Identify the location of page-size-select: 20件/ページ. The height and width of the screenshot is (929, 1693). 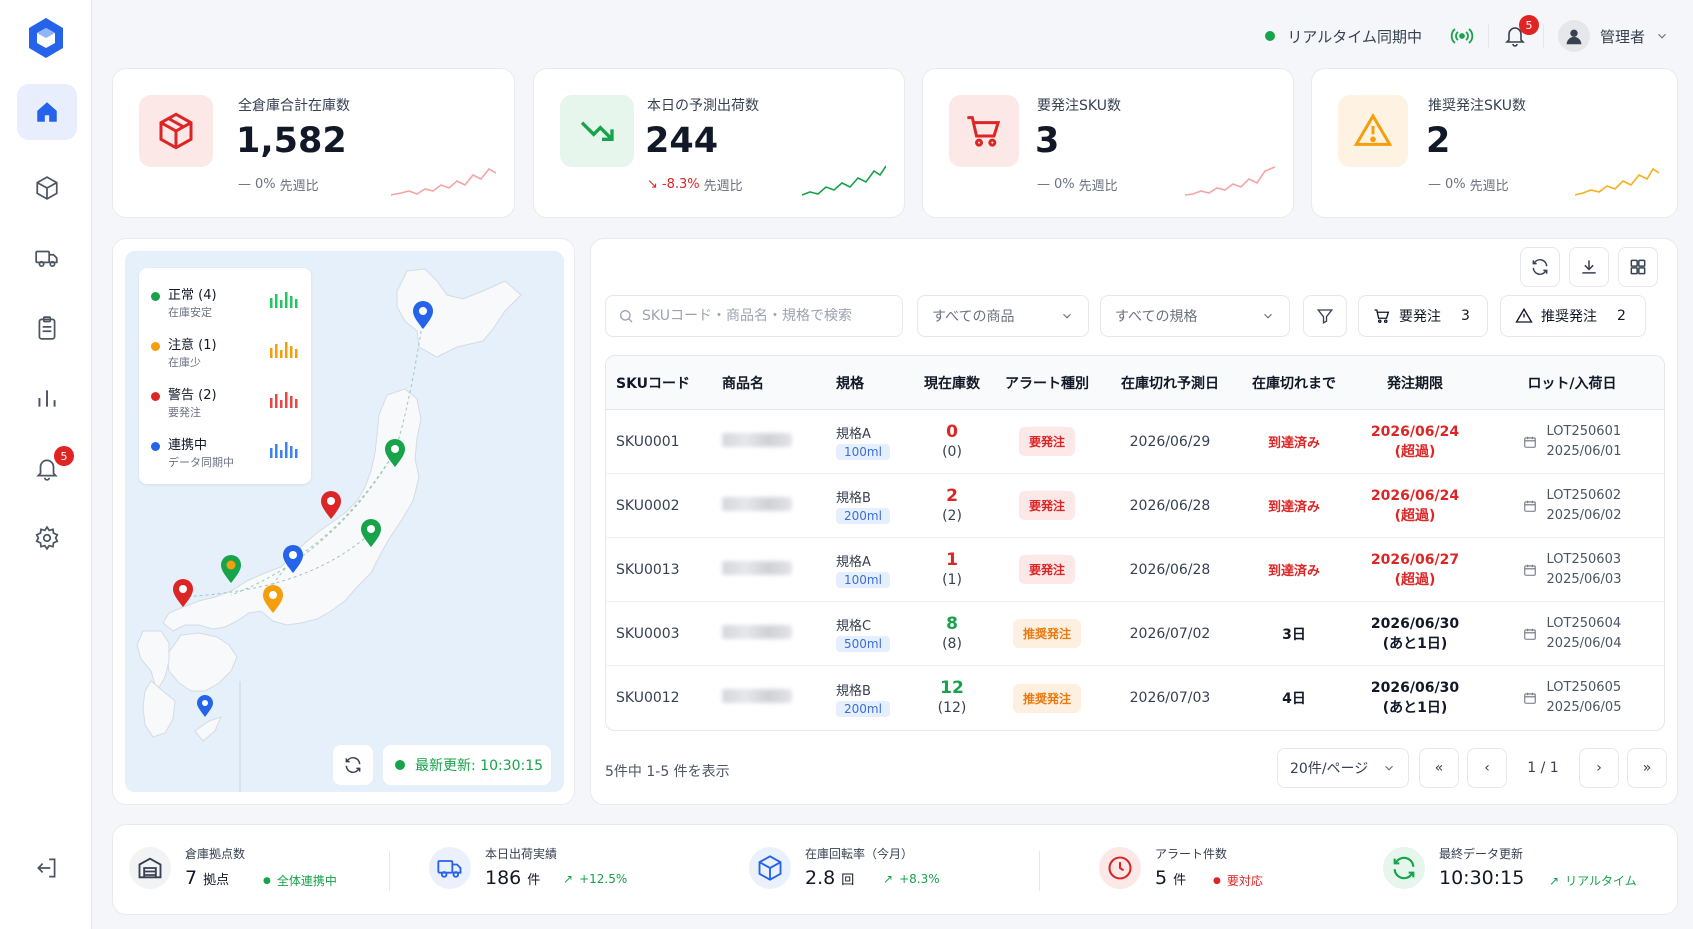
(1343, 768).